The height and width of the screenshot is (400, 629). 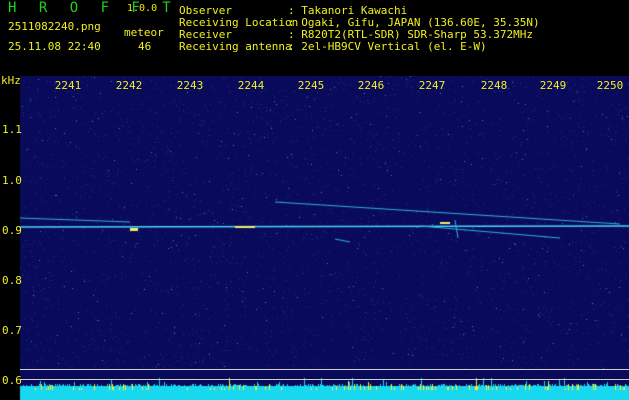 What do you see at coordinates (432, 85) in the screenshot?
I see `x-tick-2247: 2247` at bounding box center [432, 85].